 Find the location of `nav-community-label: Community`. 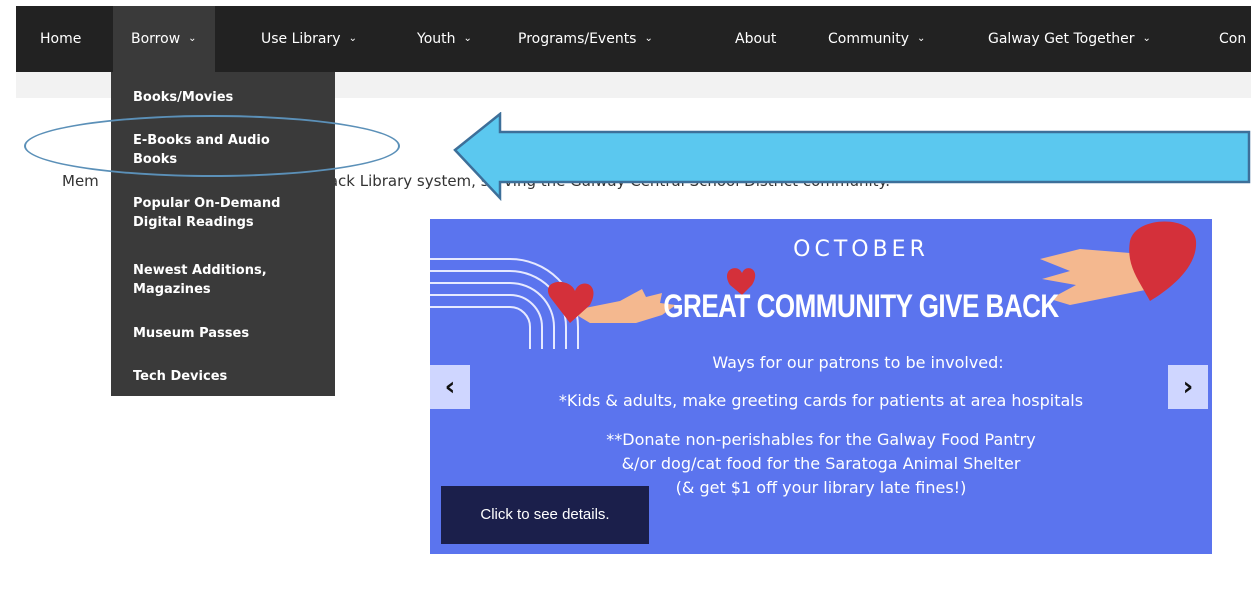

nav-community-label: Community is located at coordinates (869, 39).